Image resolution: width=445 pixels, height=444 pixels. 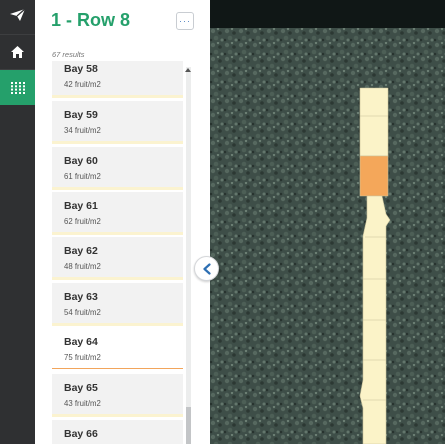 I want to click on bay-name: Bay 61, so click(x=81, y=206).